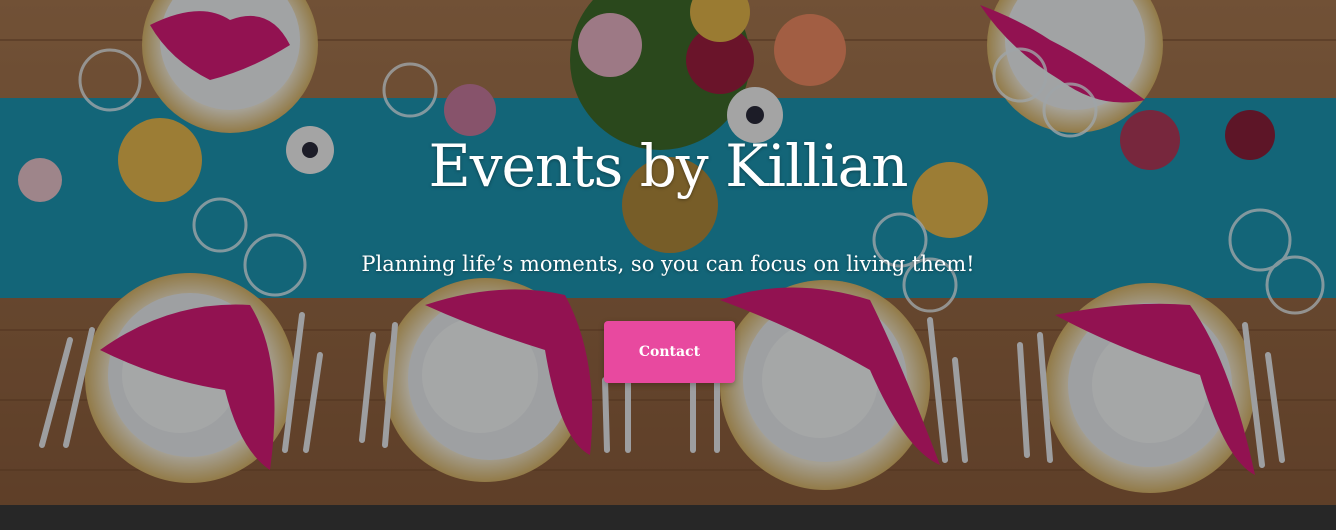 The image size is (1336, 530). I want to click on hero-title: Events by Killian, so click(668, 166).